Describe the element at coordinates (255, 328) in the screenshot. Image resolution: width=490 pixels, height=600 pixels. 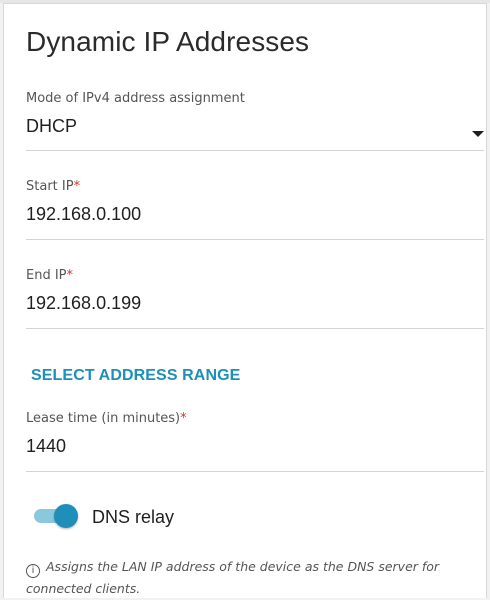
I see `end-ip-underline` at that location.